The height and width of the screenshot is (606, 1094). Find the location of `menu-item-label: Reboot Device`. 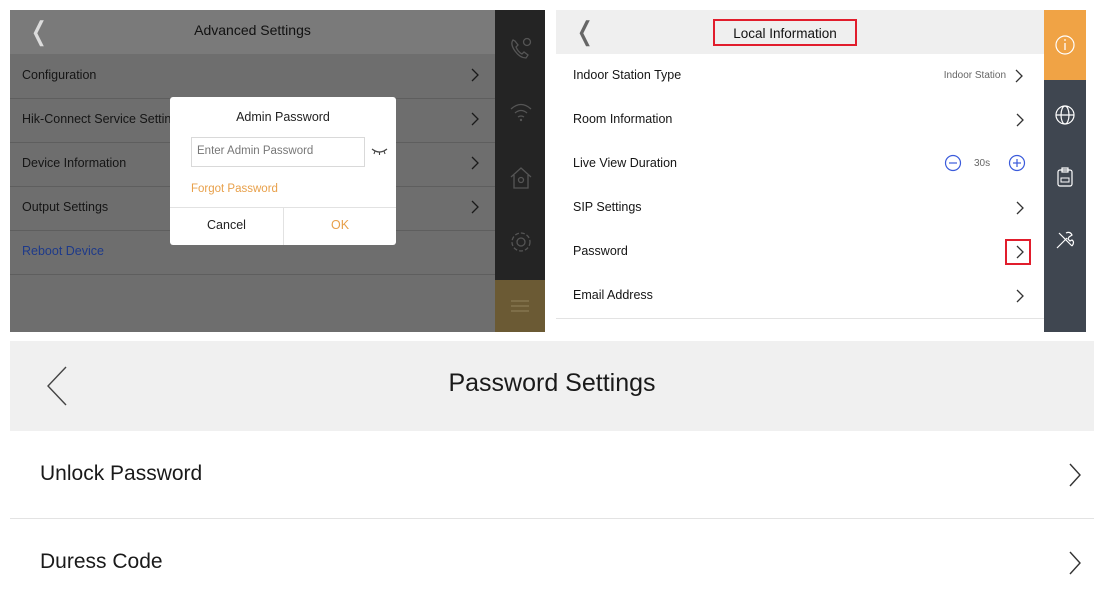

menu-item-label: Reboot Device is located at coordinates (63, 251).